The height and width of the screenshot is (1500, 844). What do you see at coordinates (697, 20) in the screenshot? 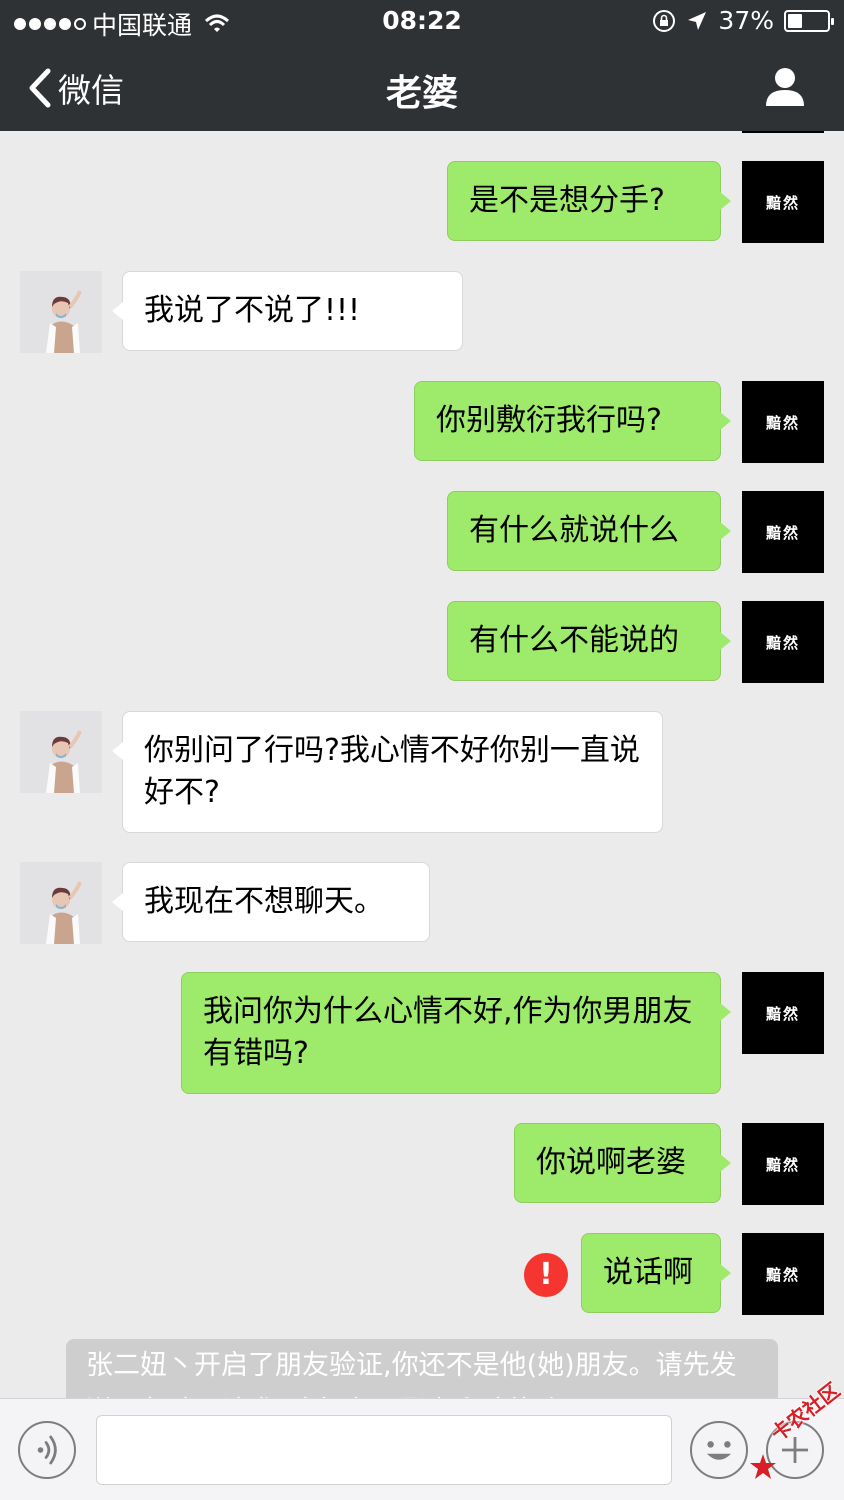
I see `location-arrow-icon` at bounding box center [697, 20].